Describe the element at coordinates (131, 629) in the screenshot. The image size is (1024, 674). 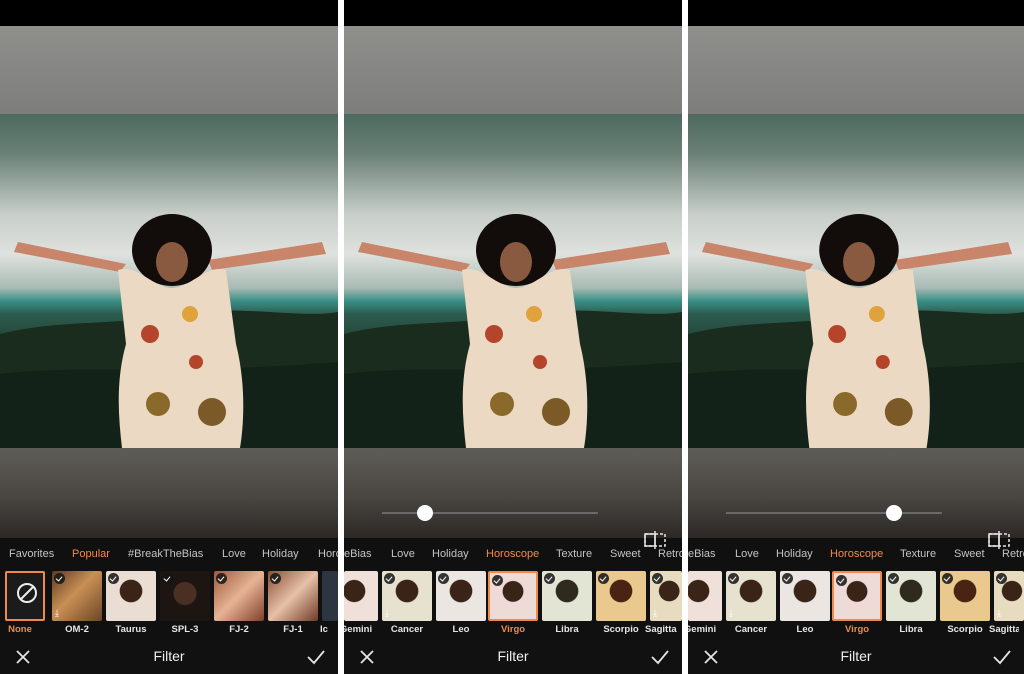
I see `filter-label: Taurus` at that location.